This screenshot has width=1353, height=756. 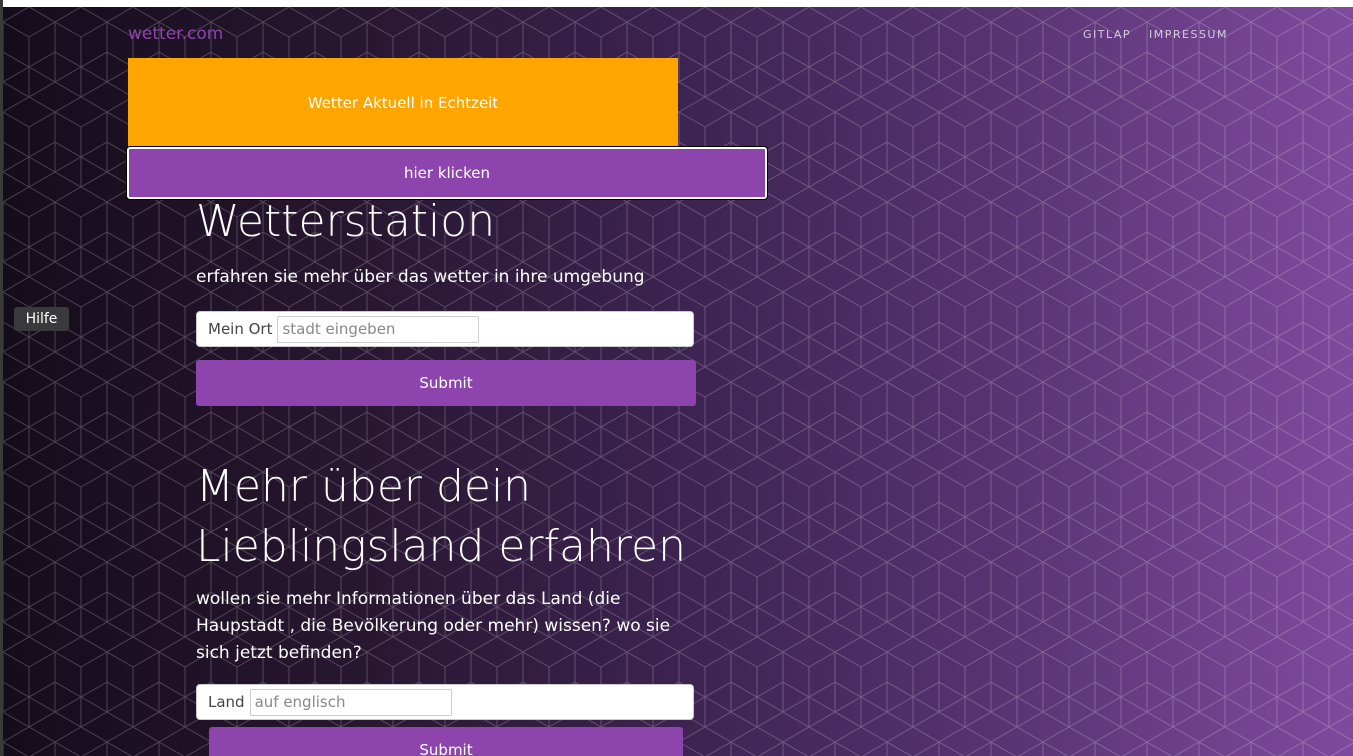 What do you see at coordinates (240, 329) in the screenshot?
I see `city-input-label: Mein Ort` at bounding box center [240, 329].